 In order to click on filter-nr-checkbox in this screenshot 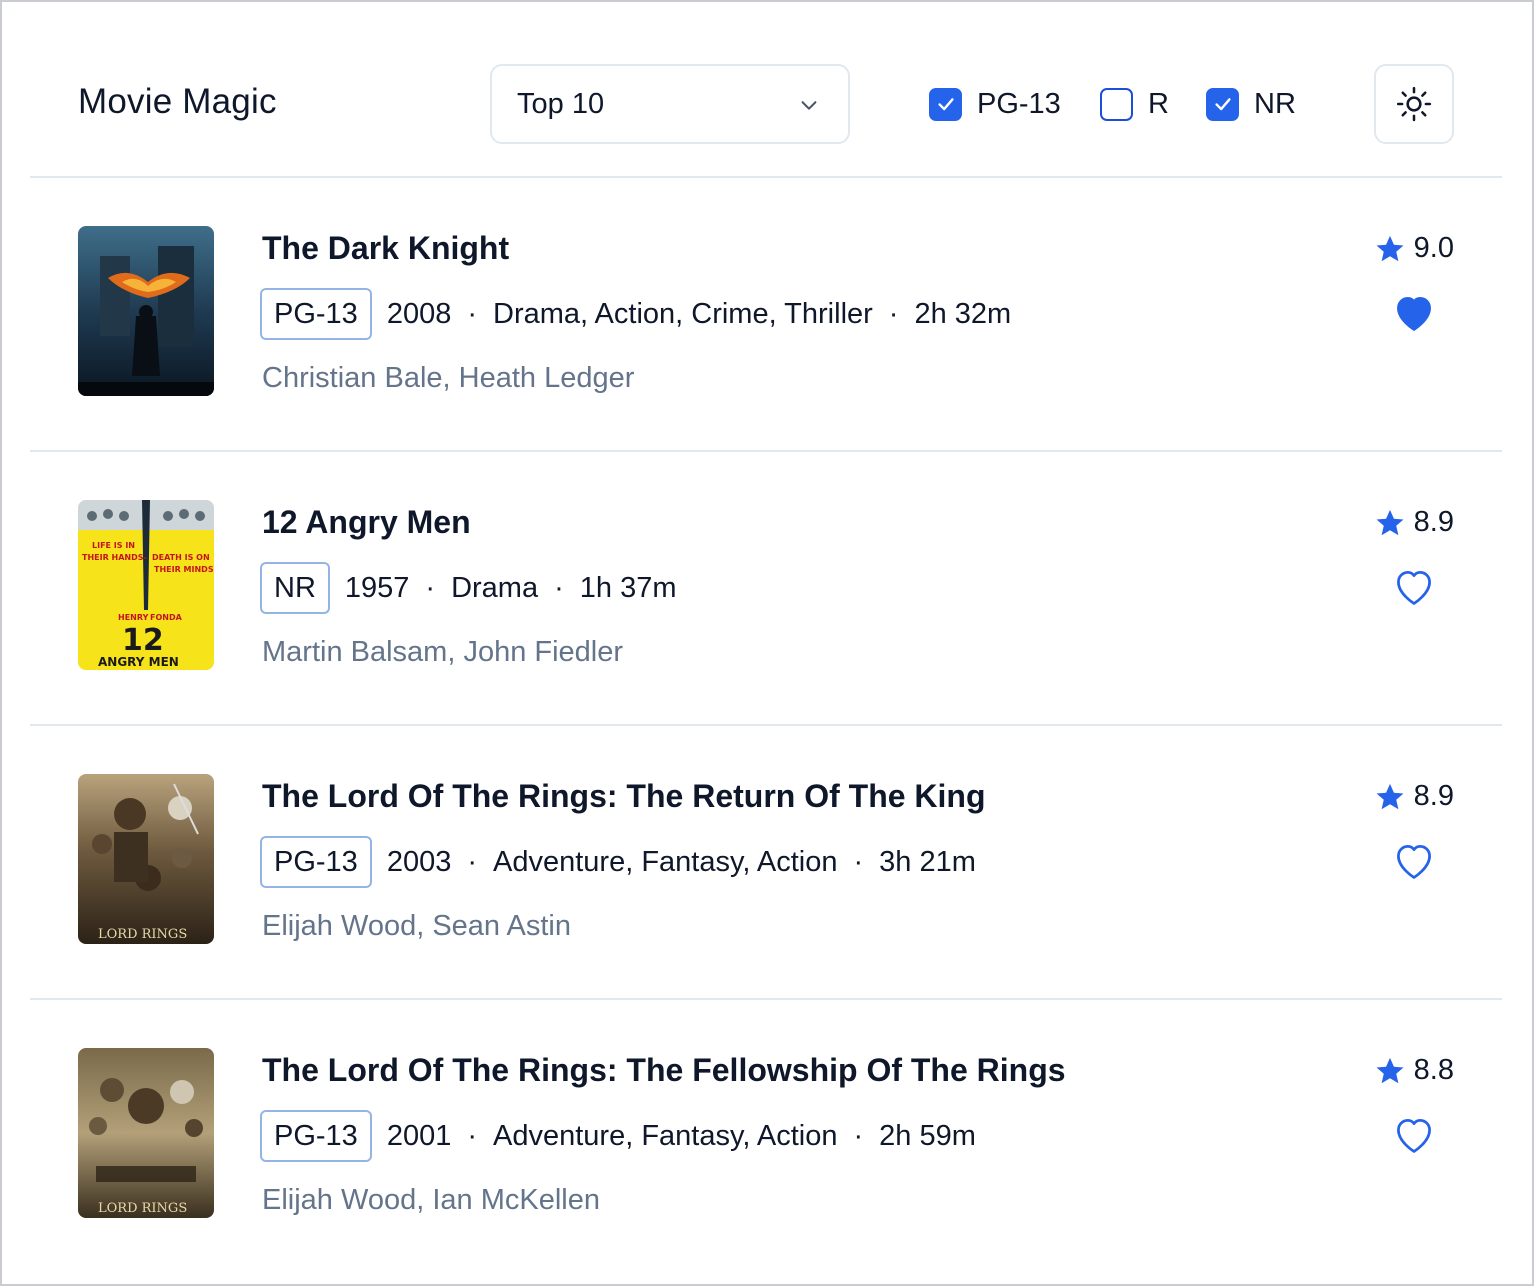, I will do `click(1222, 104)`.